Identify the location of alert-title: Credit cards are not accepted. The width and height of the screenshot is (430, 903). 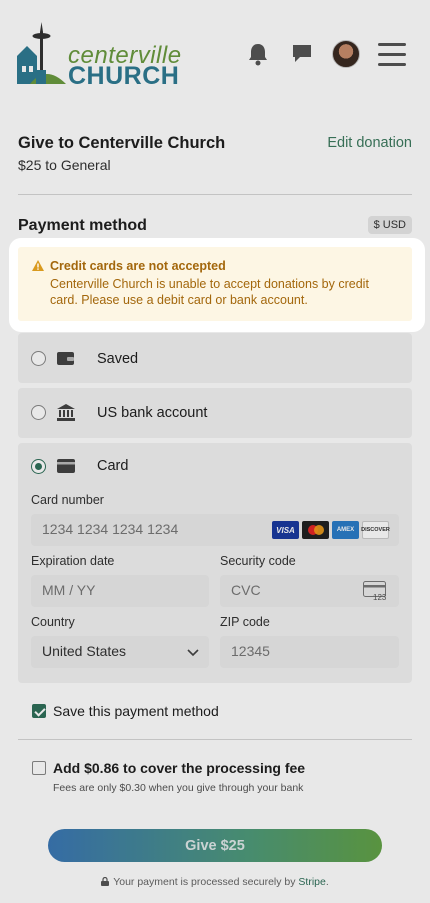
(138, 266).